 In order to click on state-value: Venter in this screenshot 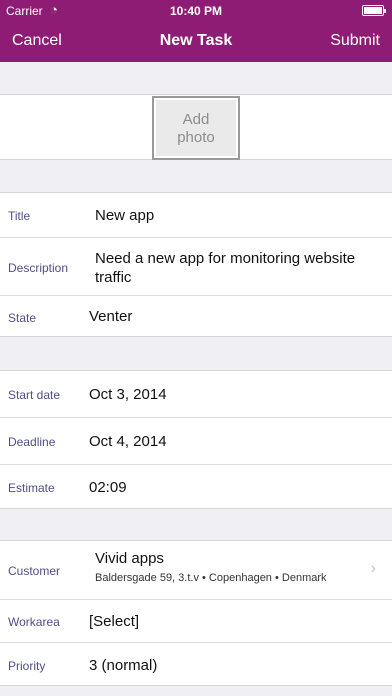, I will do `click(110, 316)`.